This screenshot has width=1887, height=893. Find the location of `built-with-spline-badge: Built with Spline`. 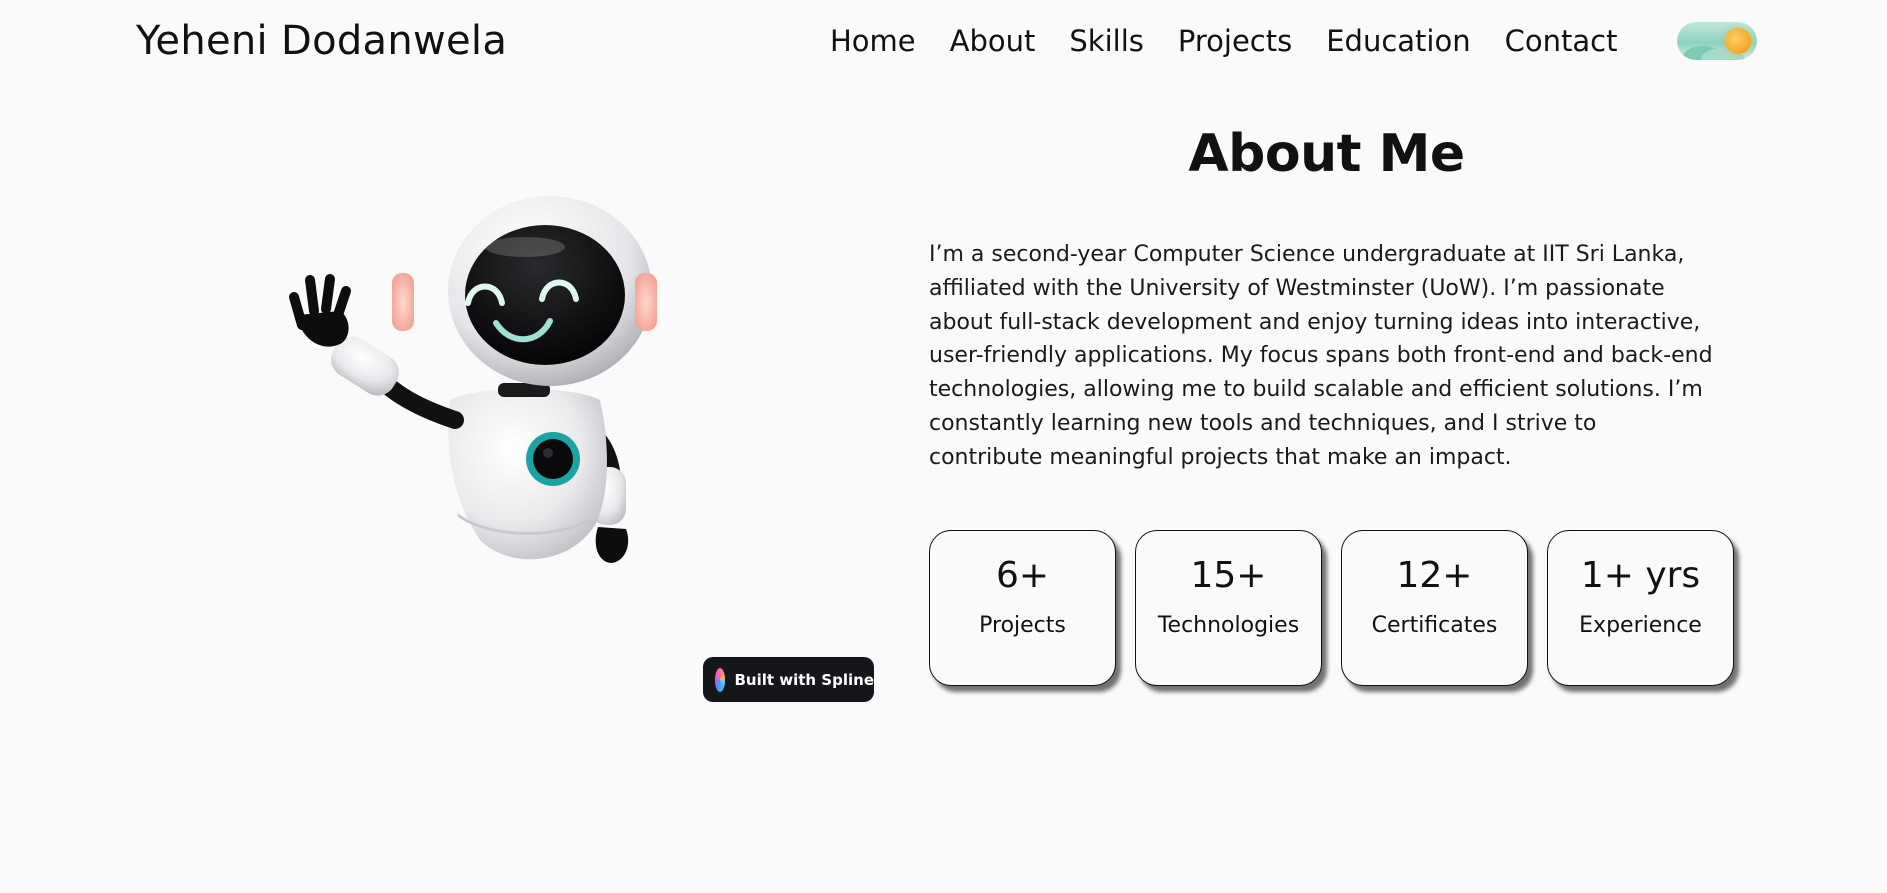

built-with-spline-badge: Built with Spline is located at coordinates (788, 679).